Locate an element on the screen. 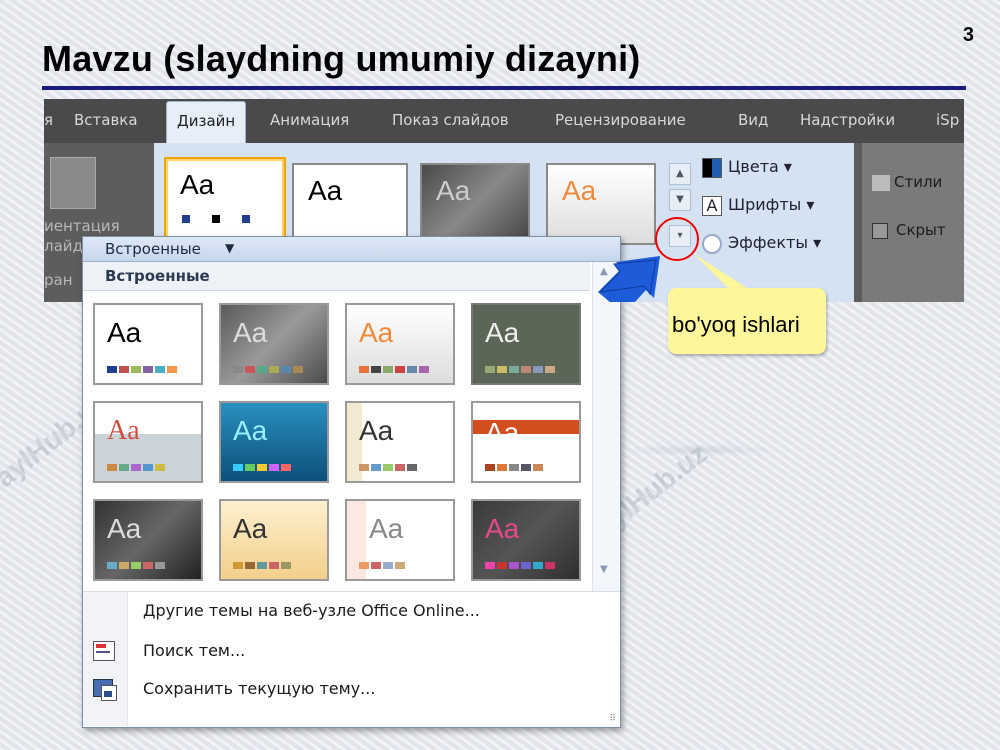 This screenshot has height=750, width=1000. tab-review: Рецензирование is located at coordinates (620, 120).